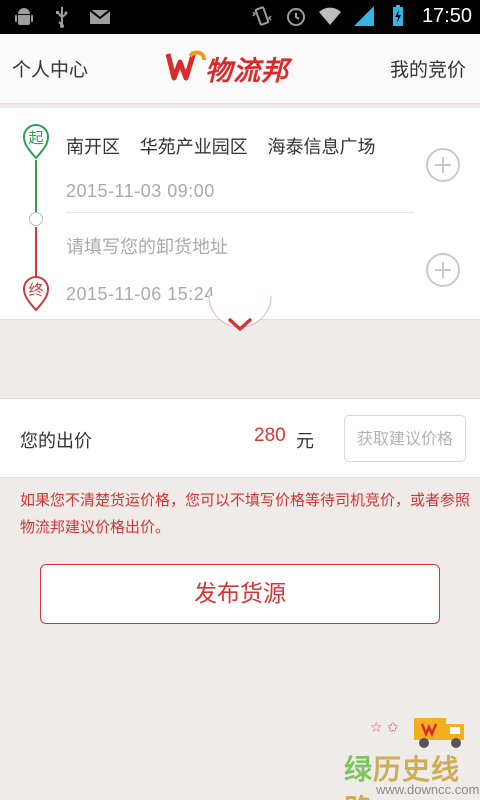  What do you see at coordinates (36, 290) in the screenshot?
I see `end-pin-label: 终` at bounding box center [36, 290].